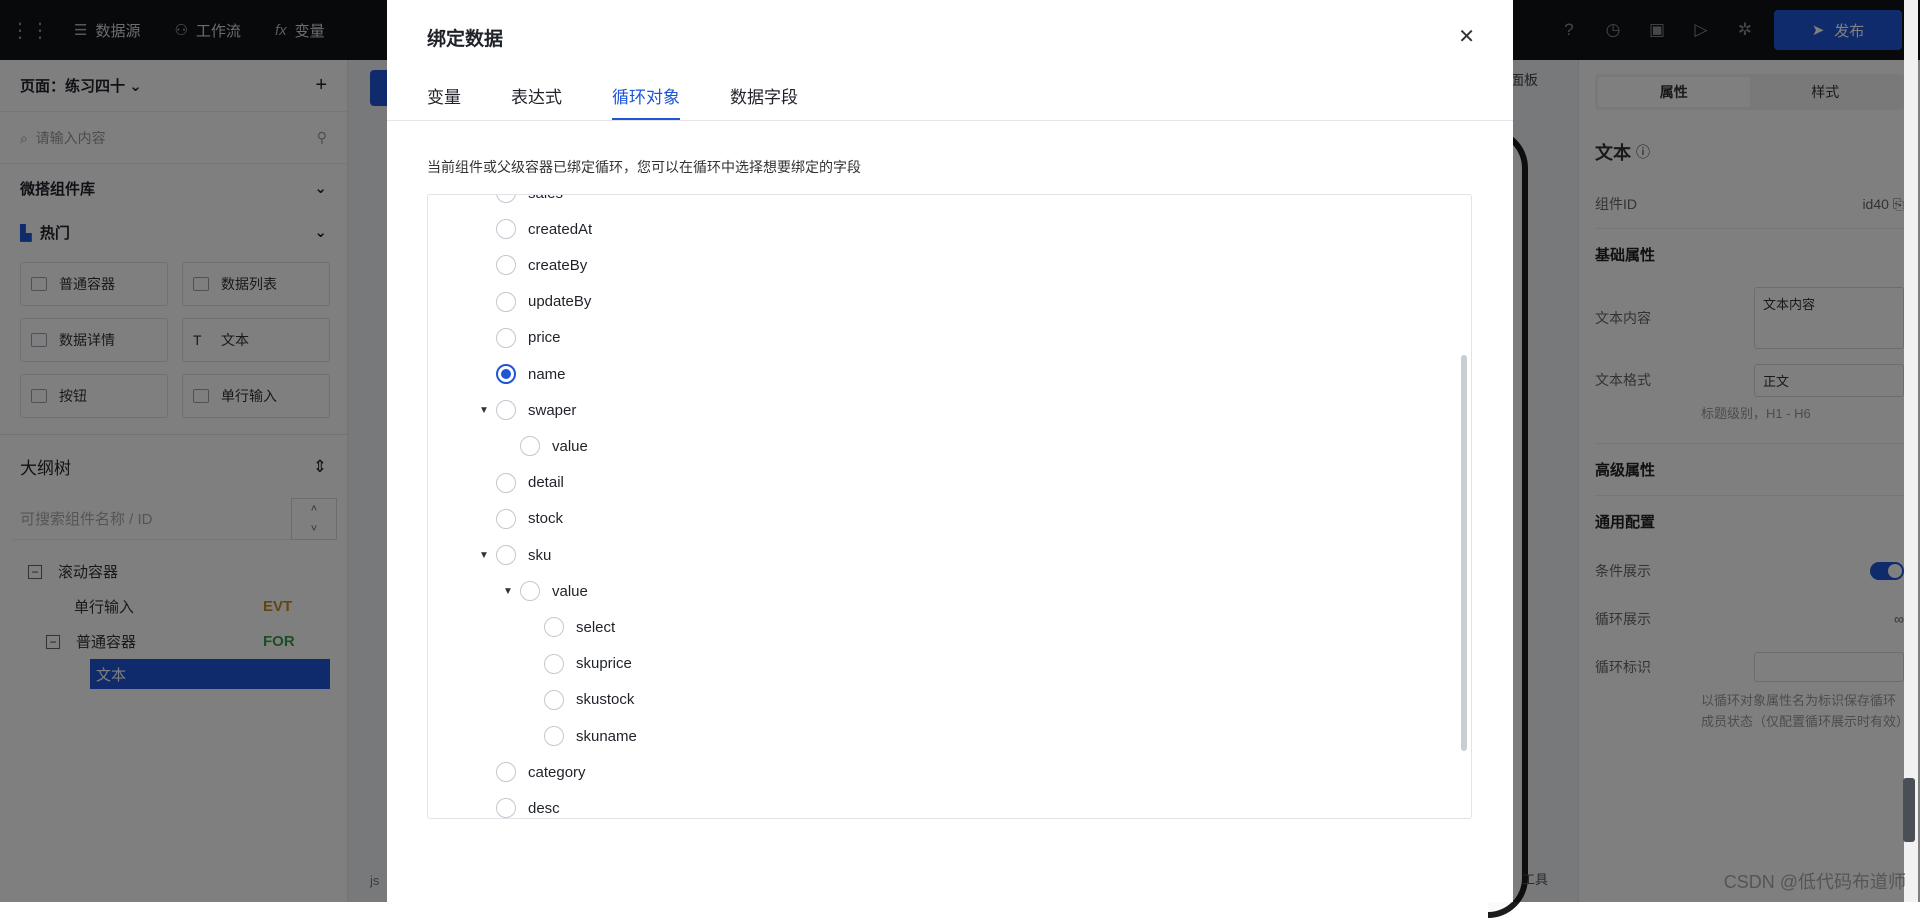 The image size is (1920, 918). Describe the element at coordinates (605, 699) in the screenshot. I see `field-label: skustock` at that location.